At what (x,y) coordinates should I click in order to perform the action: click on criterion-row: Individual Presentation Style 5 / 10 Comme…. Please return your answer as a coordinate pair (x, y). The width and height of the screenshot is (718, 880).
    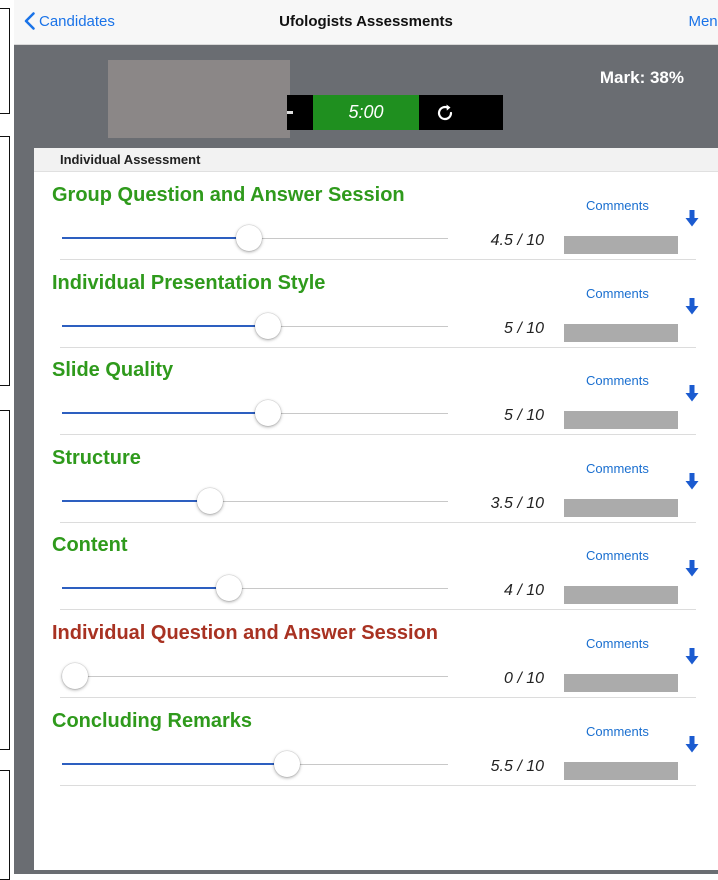
    Looking at the image, I should click on (376, 304).